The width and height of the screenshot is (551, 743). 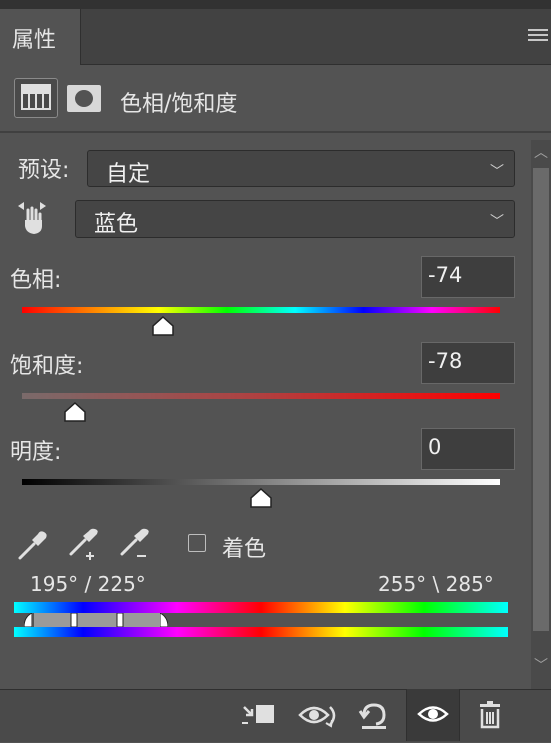 What do you see at coordinates (84, 98) in the screenshot?
I see `layer-mask-circle` at bounding box center [84, 98].